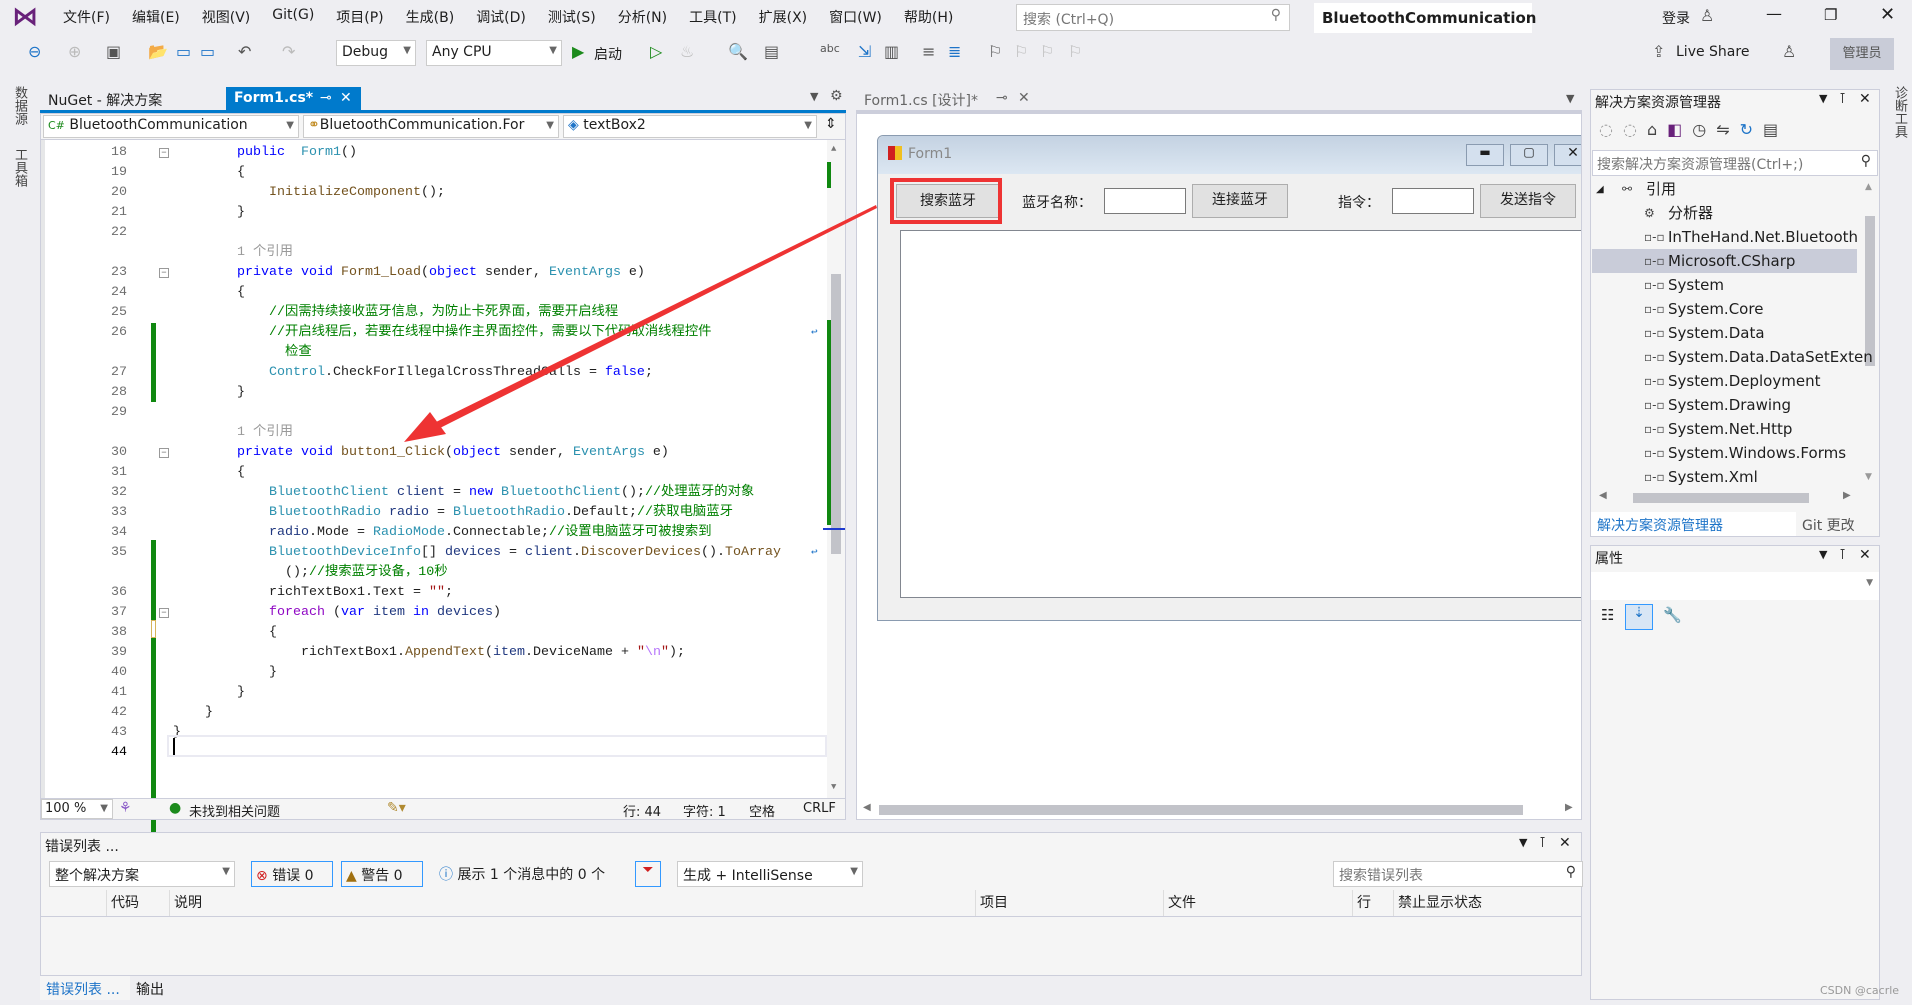 The height and width of the screenshot is (1005, 1912). Describe the element at coordinates (1716, 333) in the screenshot. I see `tree-item-label: System.Data` at that location.